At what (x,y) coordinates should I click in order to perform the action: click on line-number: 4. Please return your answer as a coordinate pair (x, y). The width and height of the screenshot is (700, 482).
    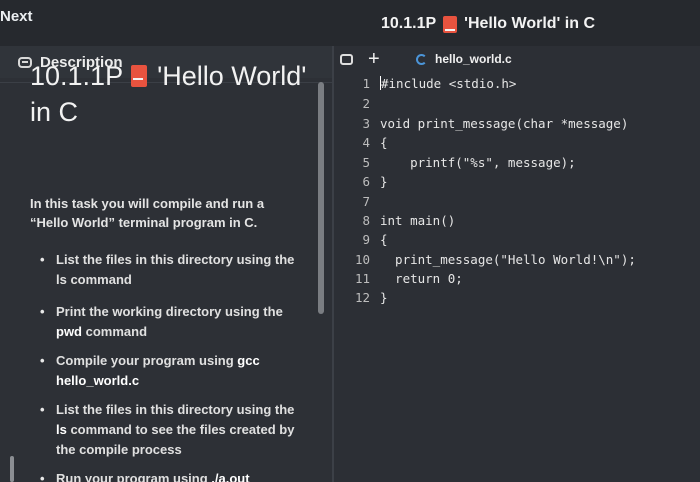
    Looking at the image, I should click on (366, 142).